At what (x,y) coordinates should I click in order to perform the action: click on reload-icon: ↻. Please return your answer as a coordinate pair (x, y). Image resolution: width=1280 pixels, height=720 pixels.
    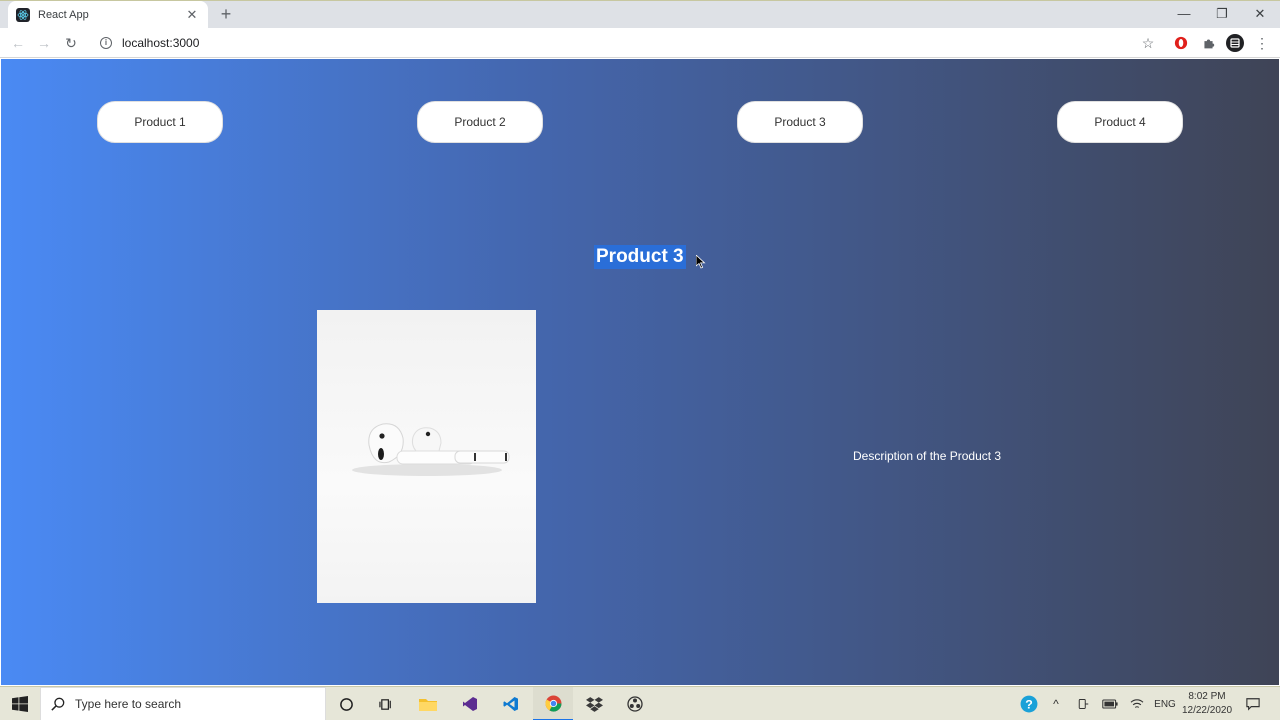
    Looking at the image, I should click on (71, 43).